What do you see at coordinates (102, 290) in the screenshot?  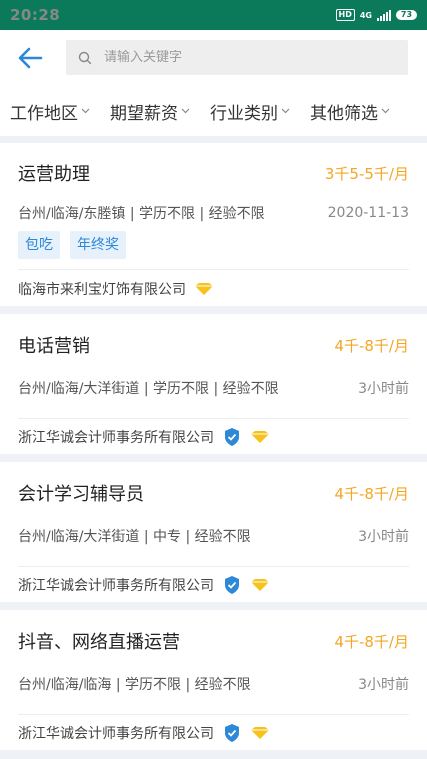 I see `company-name: 临海市来利宝灯饰有限公司` at bounding box center [102, 290].